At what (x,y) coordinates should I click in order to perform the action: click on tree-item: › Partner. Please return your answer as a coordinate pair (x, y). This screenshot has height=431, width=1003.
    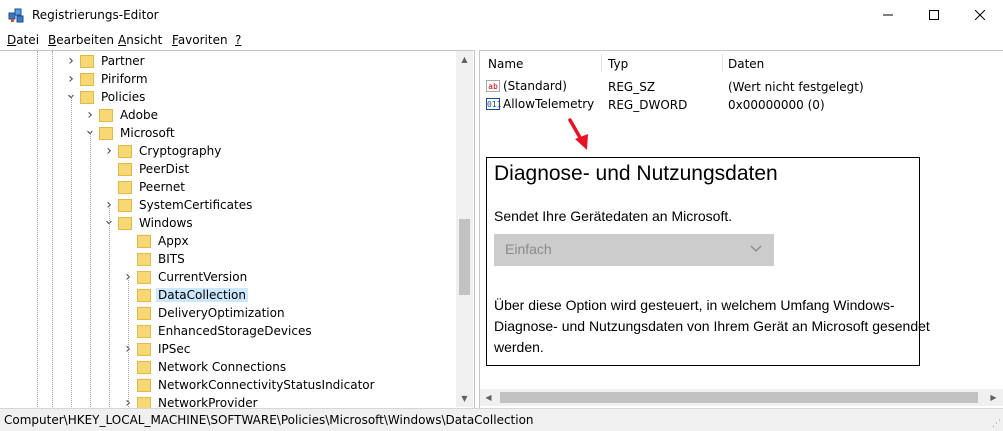
    Looking at the image, I should click on (106, 61).